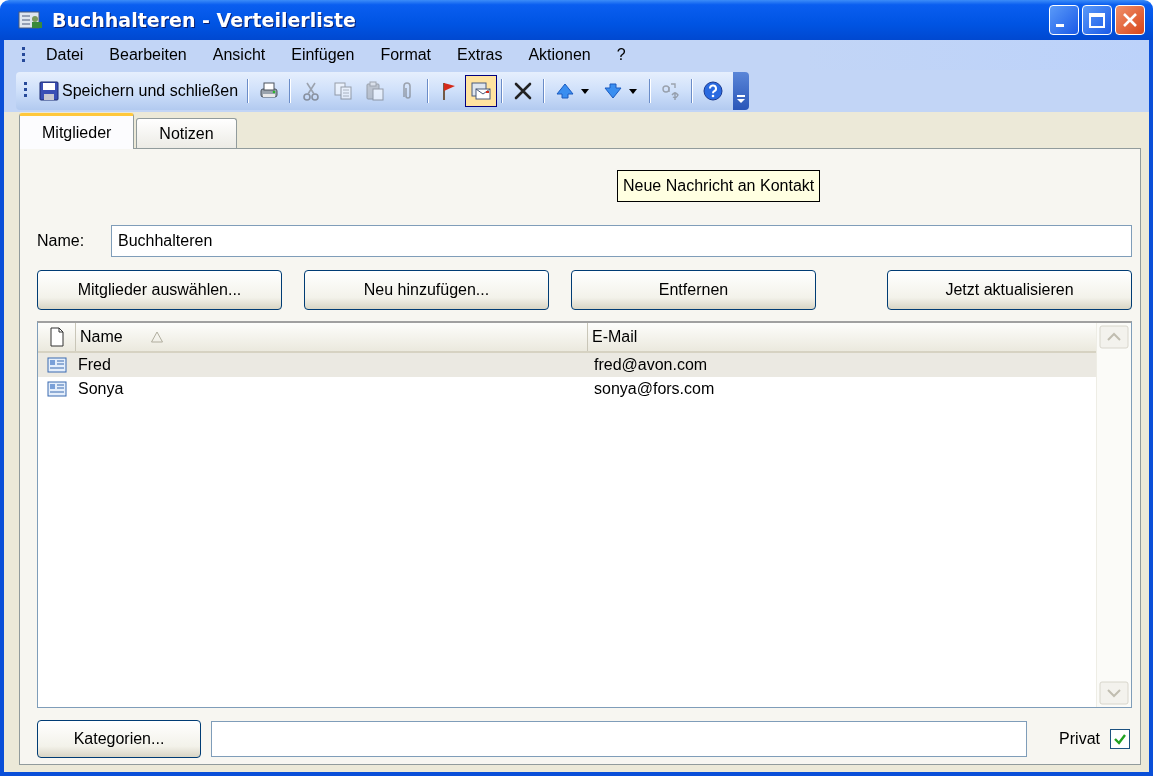 The height and width of the screenshot is (776, 1153). I want to click on new-message-button, so click(481, 91).